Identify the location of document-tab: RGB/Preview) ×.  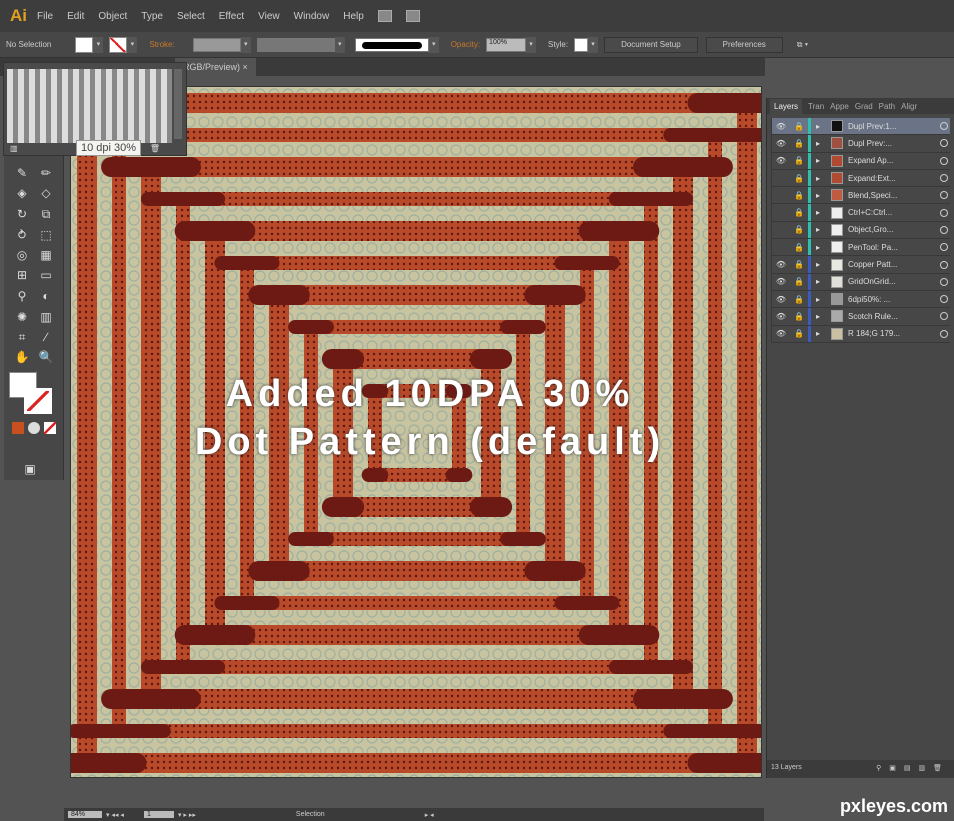
(215, 67).